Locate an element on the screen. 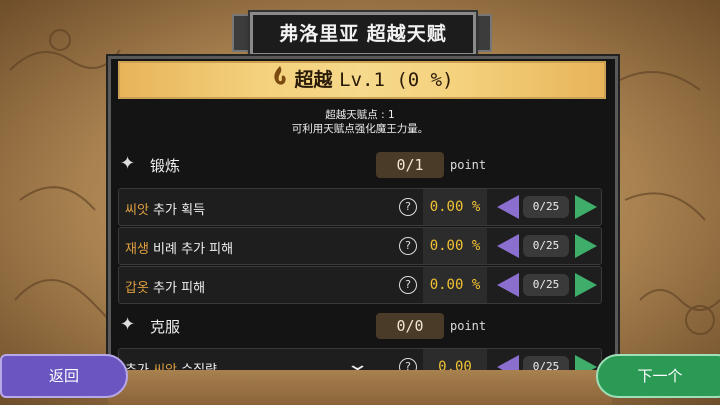 The image size is (720, 405). panel-bottom-mask is located at coordinates (360, 387).